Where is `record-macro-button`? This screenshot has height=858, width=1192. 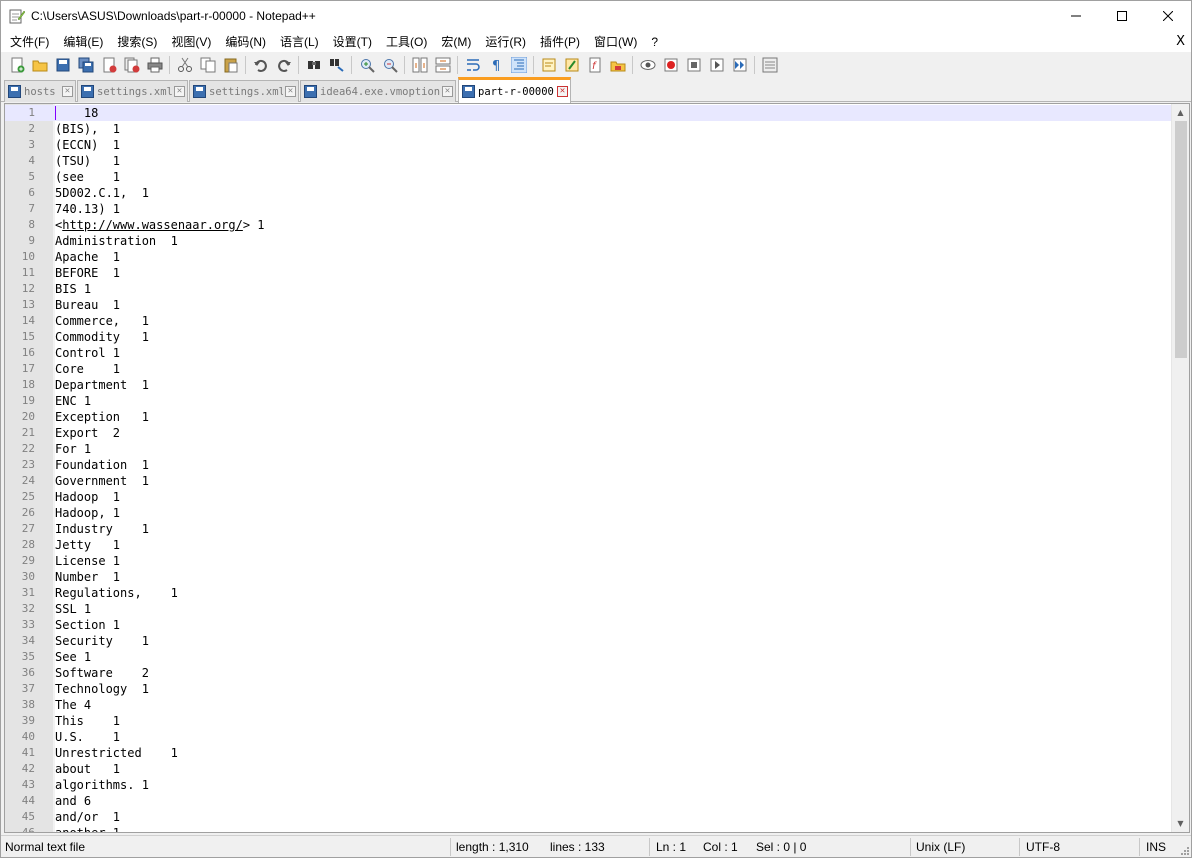 record-macro-button is located at coordinates (647, 65).